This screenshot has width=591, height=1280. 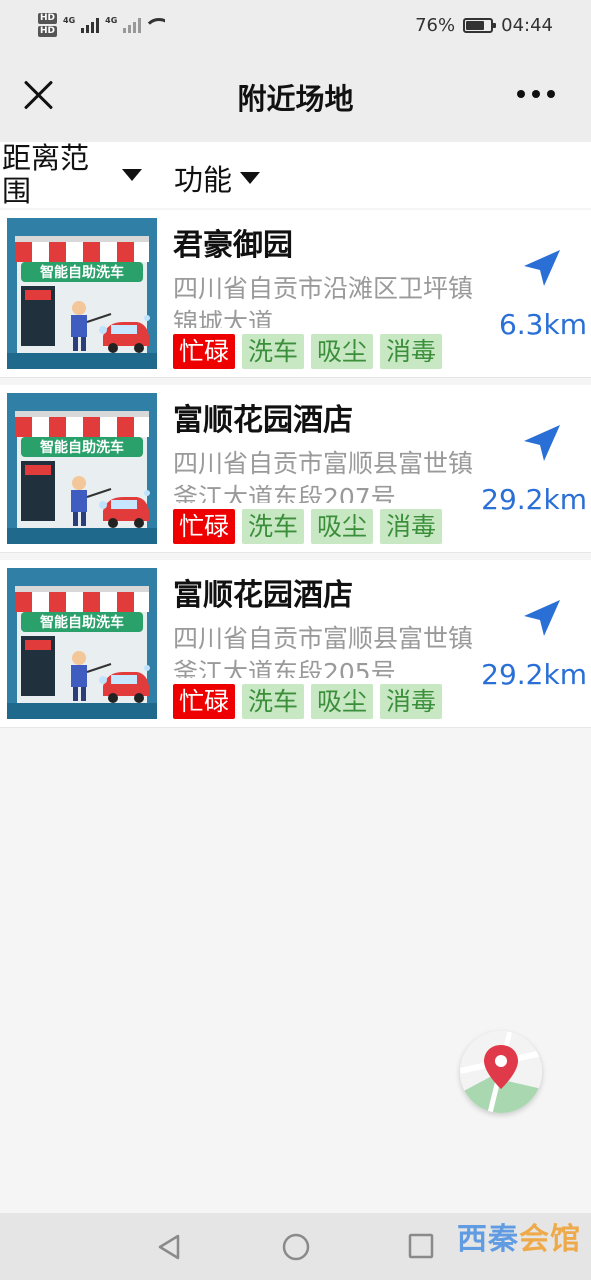 What do you see at coordinates (536, 94) in the screenshot?
I see `more-icon` at bounding box center [536, 94].